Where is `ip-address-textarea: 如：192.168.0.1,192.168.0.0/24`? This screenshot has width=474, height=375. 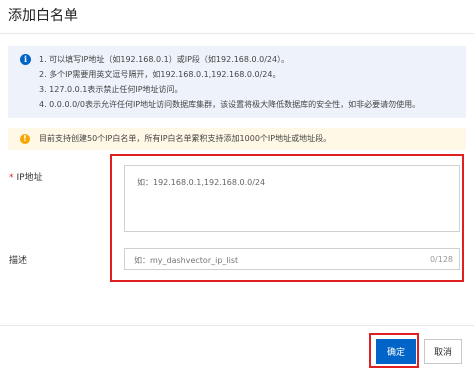
ip-address-textarea: 如：192.168.0.1,192.168.0.0/24 is located at coordinates (292, 198).